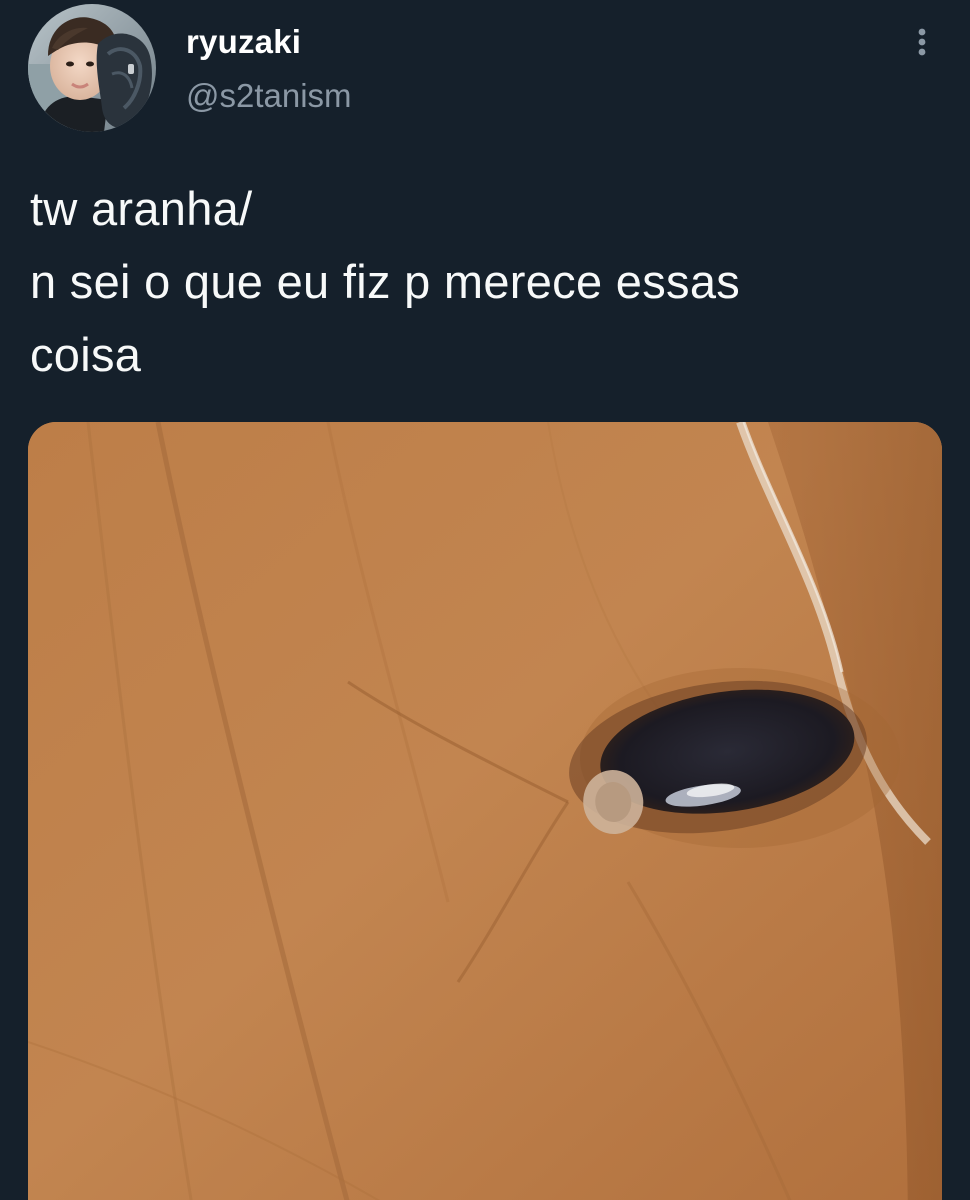 Image resolution: width=970 pixels, height=1200 pixels. Describe the element at coordinates (269, 96) in the screenshot. I see `author-handle: @s2tanism` at that location.